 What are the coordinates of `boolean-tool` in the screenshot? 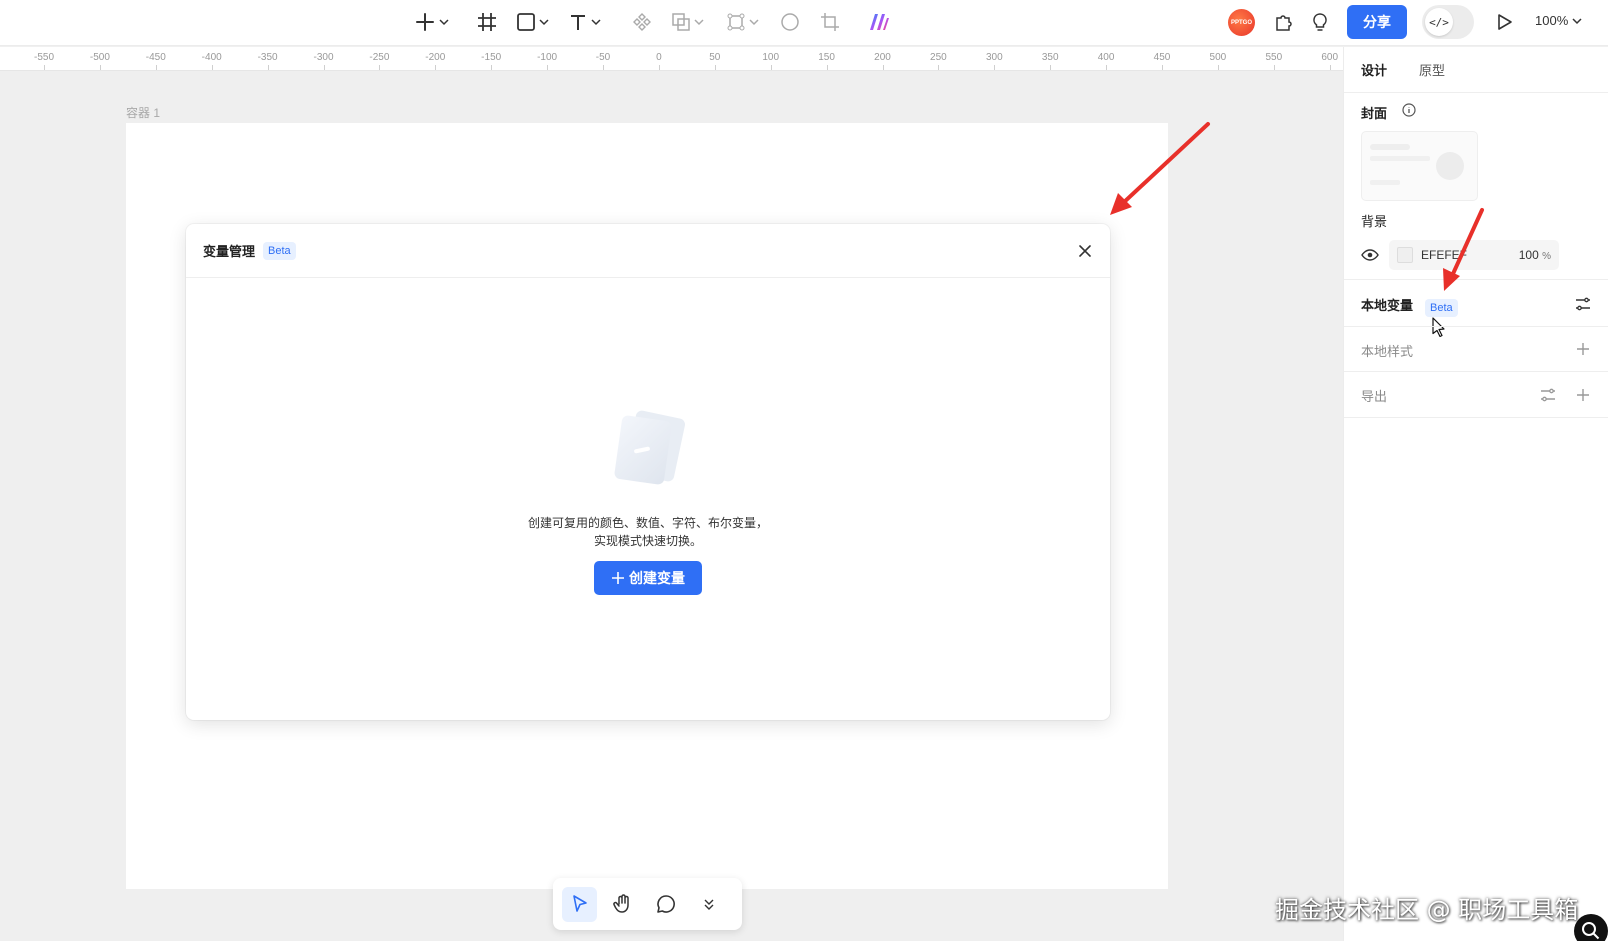 It's located at (688, 22).